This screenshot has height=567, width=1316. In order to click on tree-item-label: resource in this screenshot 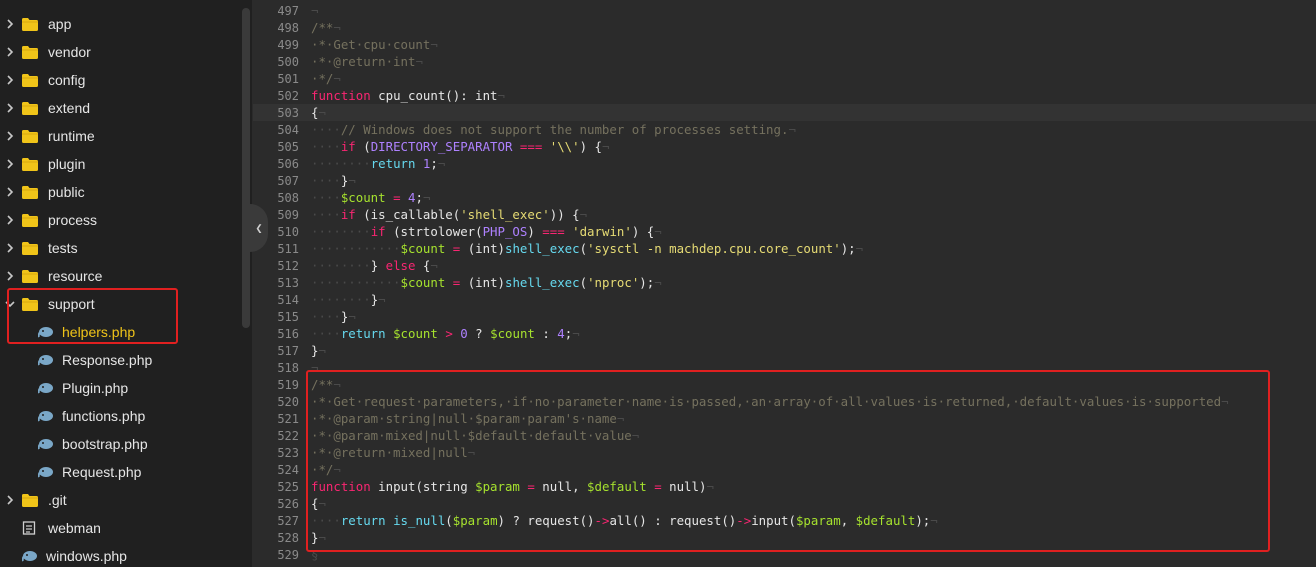, I will do `click(75, 276)`.